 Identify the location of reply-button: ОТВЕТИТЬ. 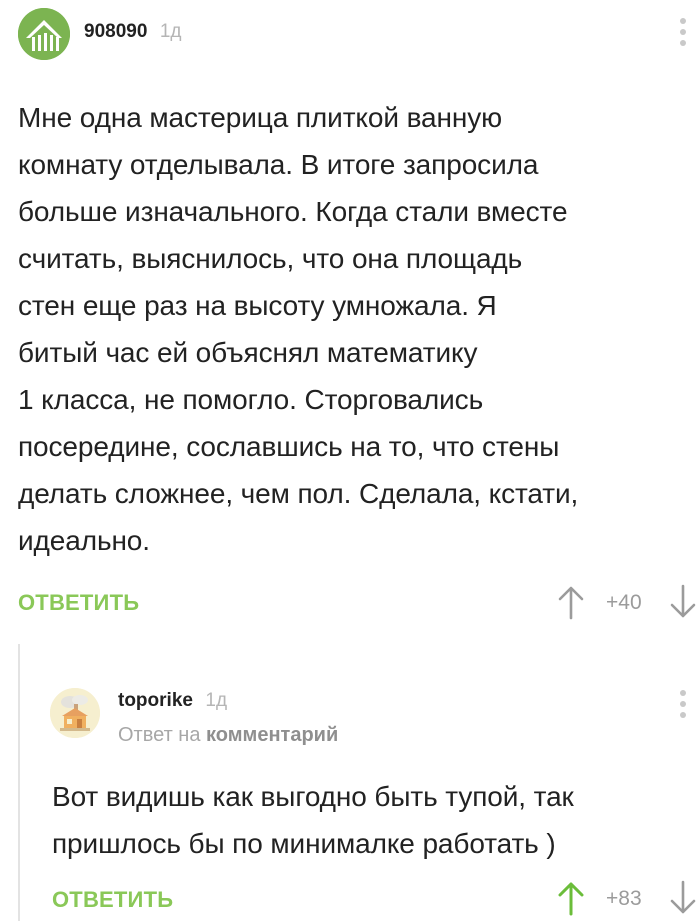
(78, 603).